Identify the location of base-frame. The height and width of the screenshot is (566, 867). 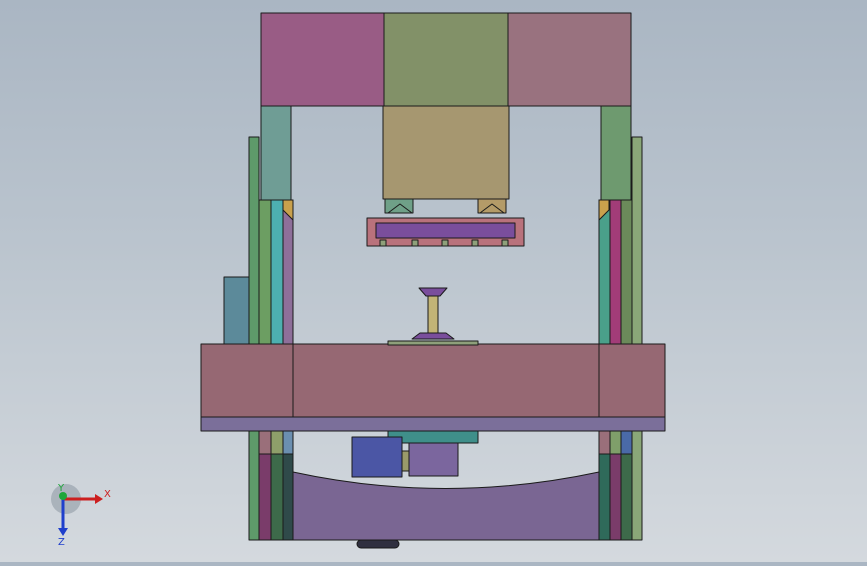
(446, 506).